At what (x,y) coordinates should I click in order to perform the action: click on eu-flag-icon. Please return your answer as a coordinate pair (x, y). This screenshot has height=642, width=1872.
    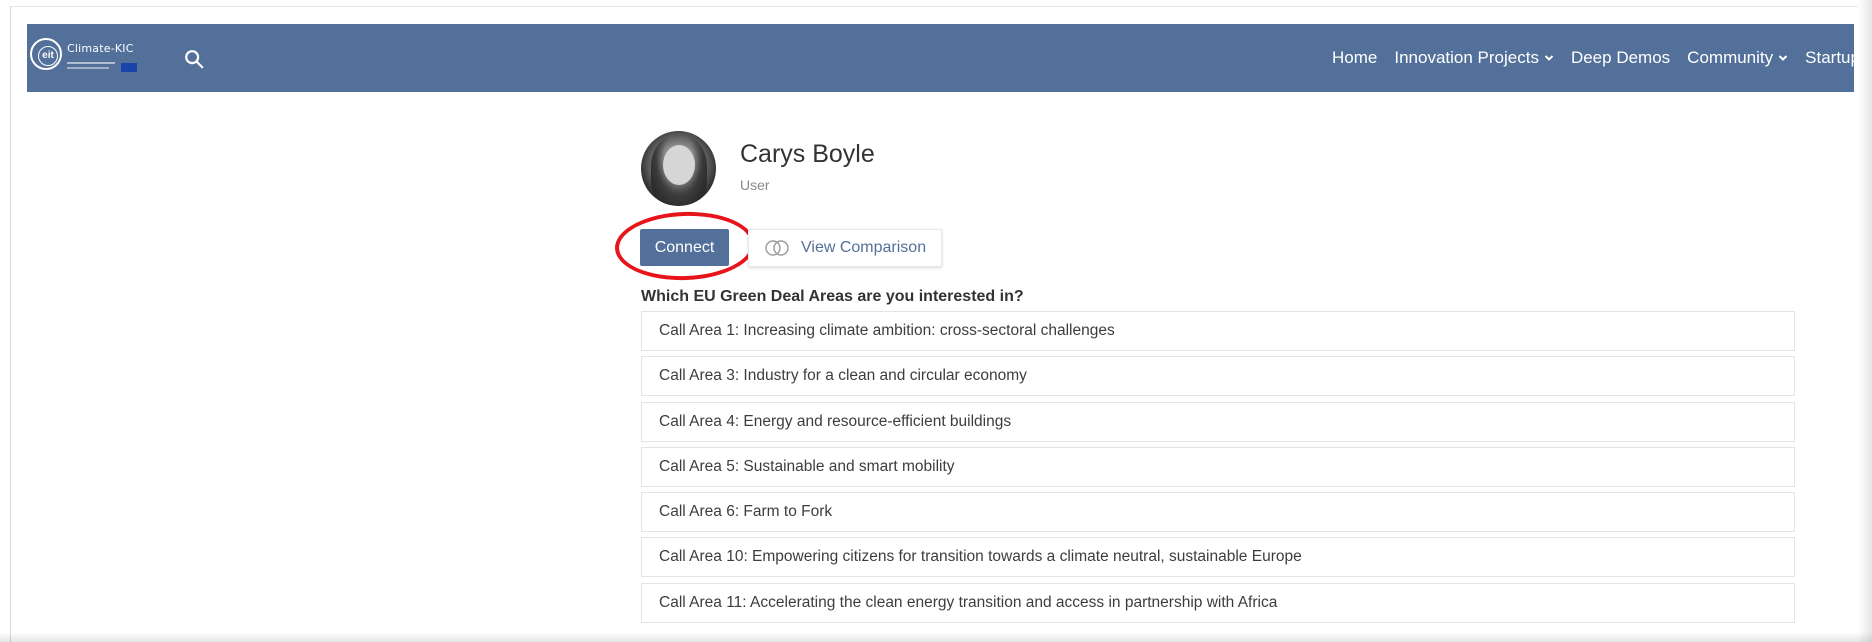
    Looking at the image, I should click on (129, 67).